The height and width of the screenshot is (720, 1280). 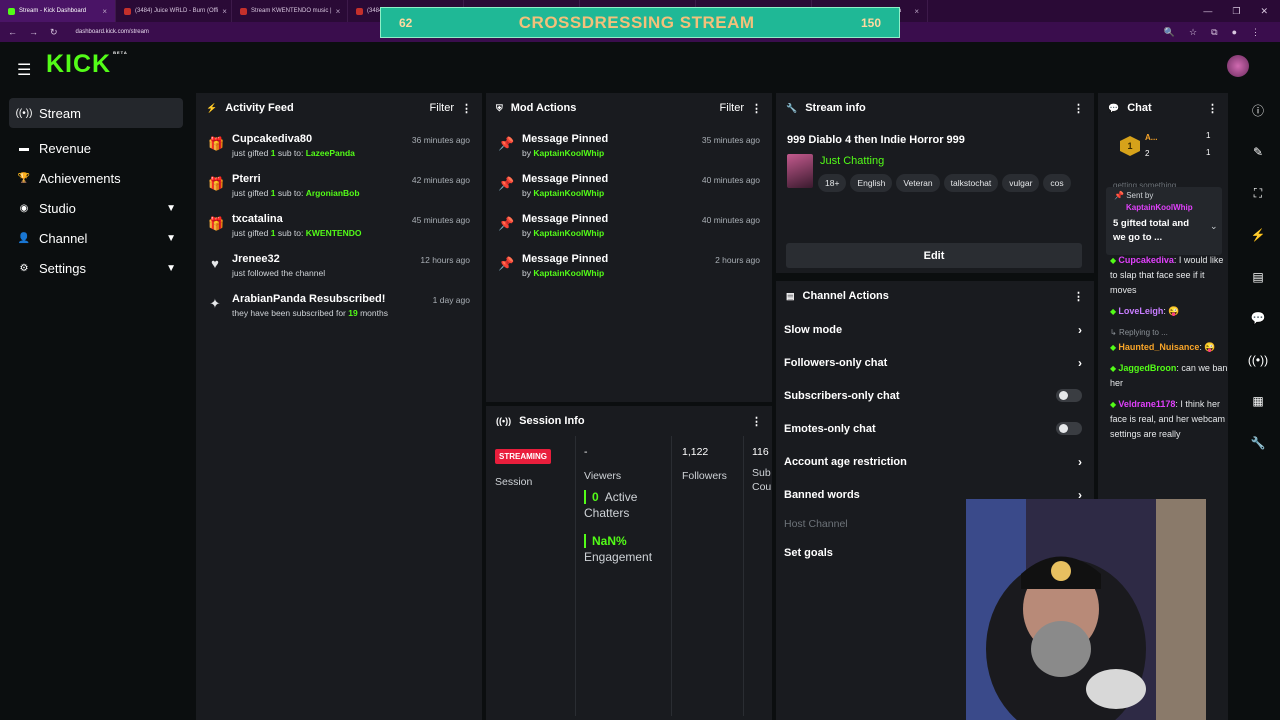 What do you see at coordinates (1057, 183) in the screenshot?
I see `stream-tag: cos` at bounding box center [1057, 183].